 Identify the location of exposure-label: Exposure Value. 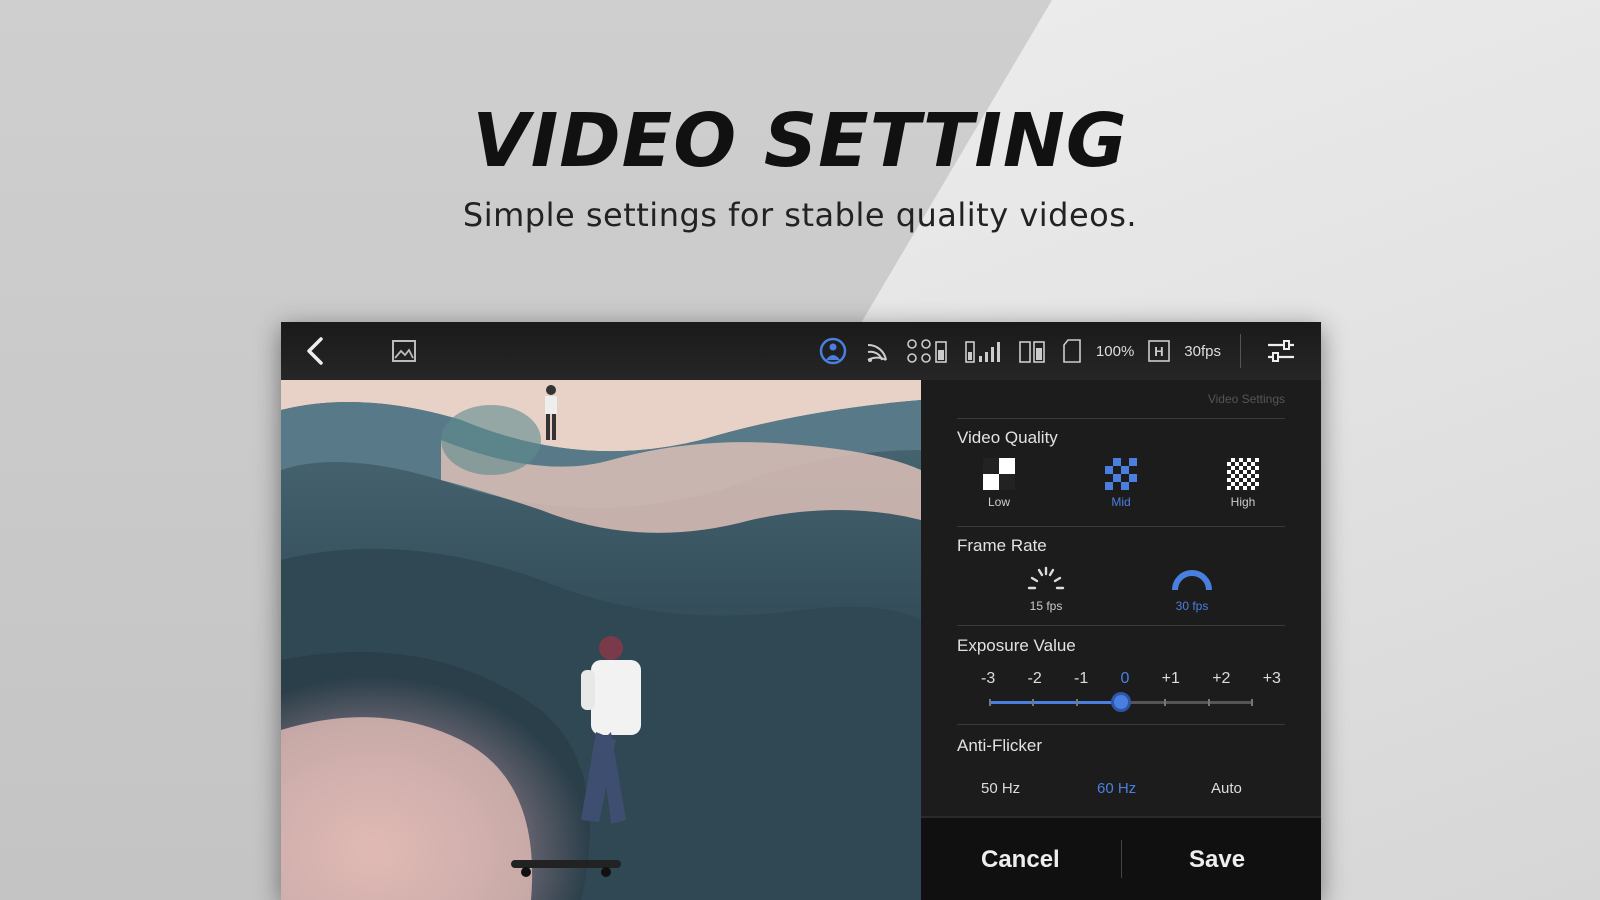
(1016, 645).